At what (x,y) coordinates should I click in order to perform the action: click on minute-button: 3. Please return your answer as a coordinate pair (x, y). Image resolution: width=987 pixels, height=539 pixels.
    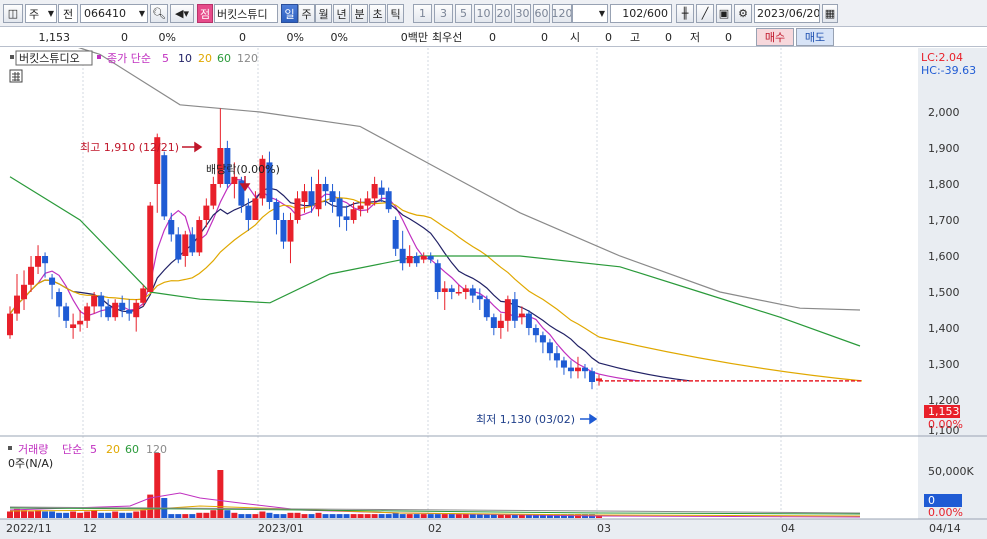
    Looking at the image, I should click on (443, 13).